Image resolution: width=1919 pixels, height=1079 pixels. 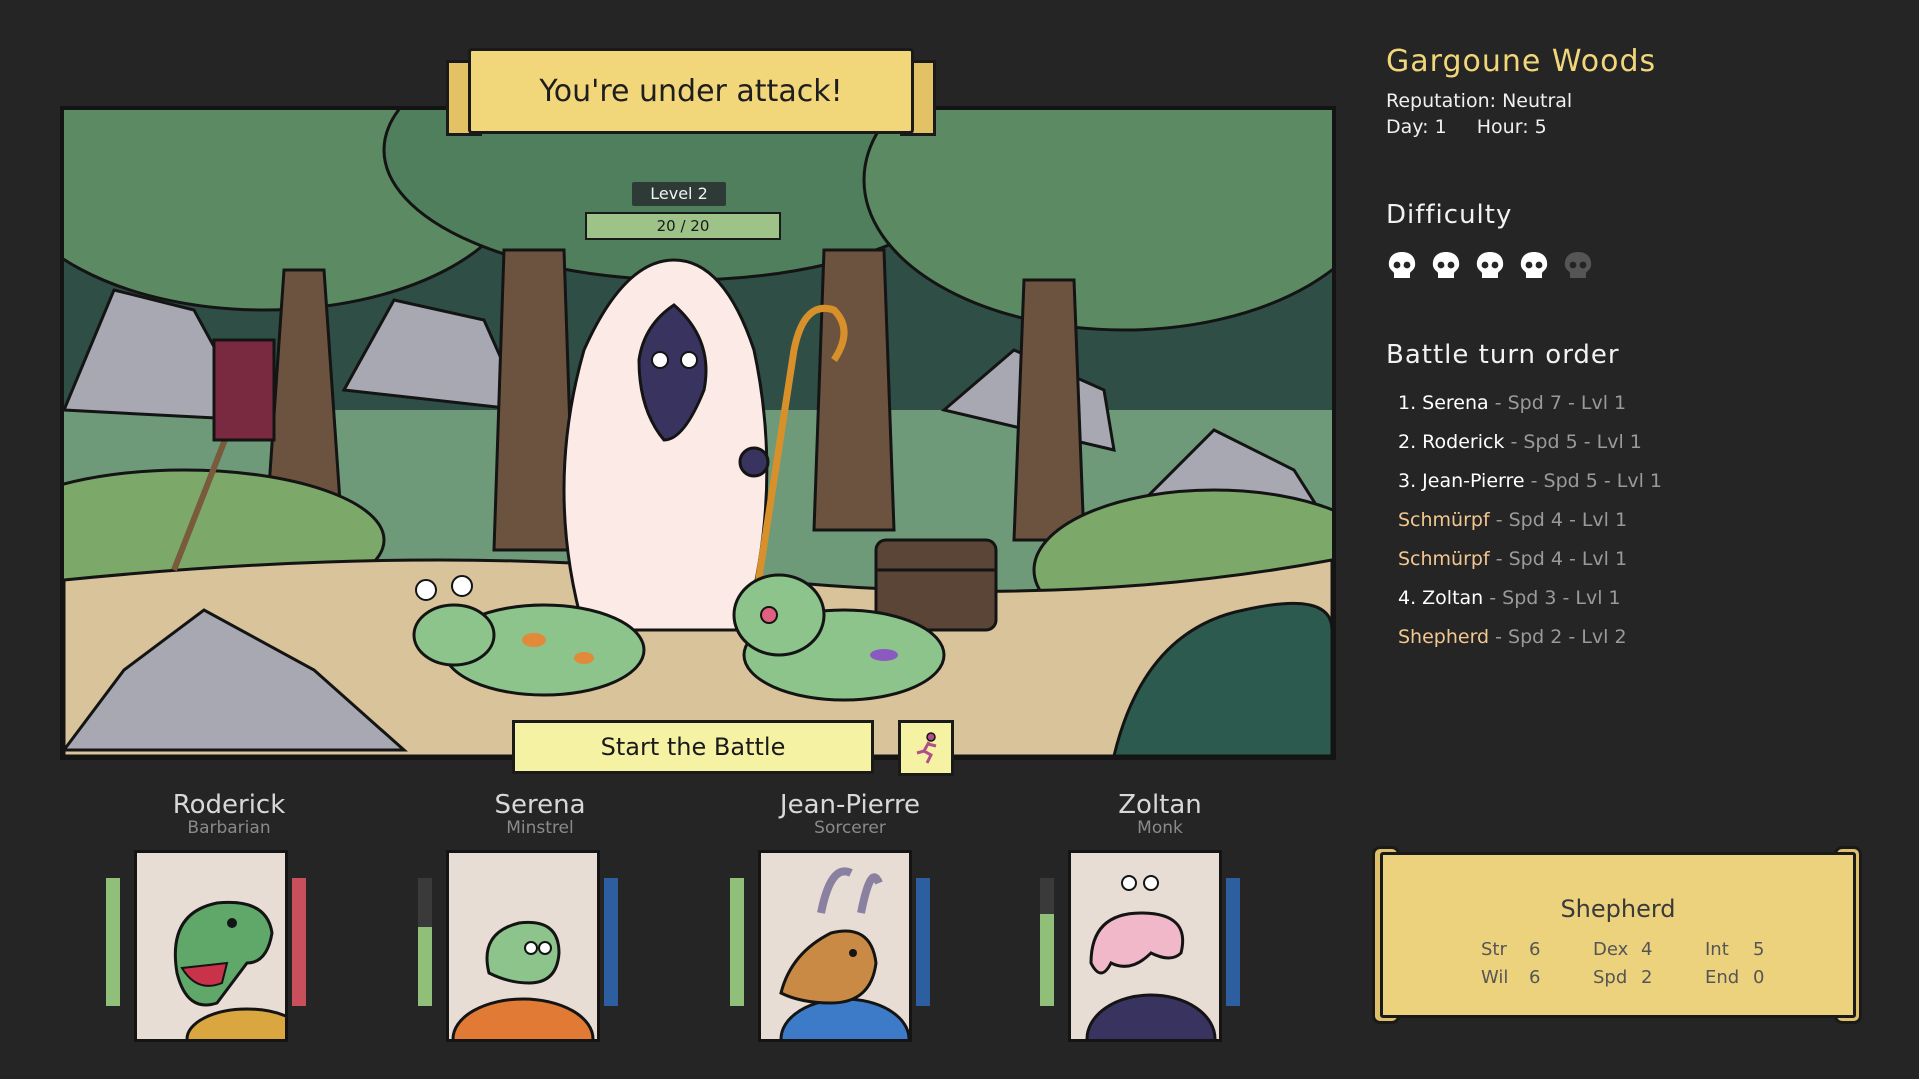 I want to click on reputation-label: Reputation: Neutral, so click(x=1479, y=101).